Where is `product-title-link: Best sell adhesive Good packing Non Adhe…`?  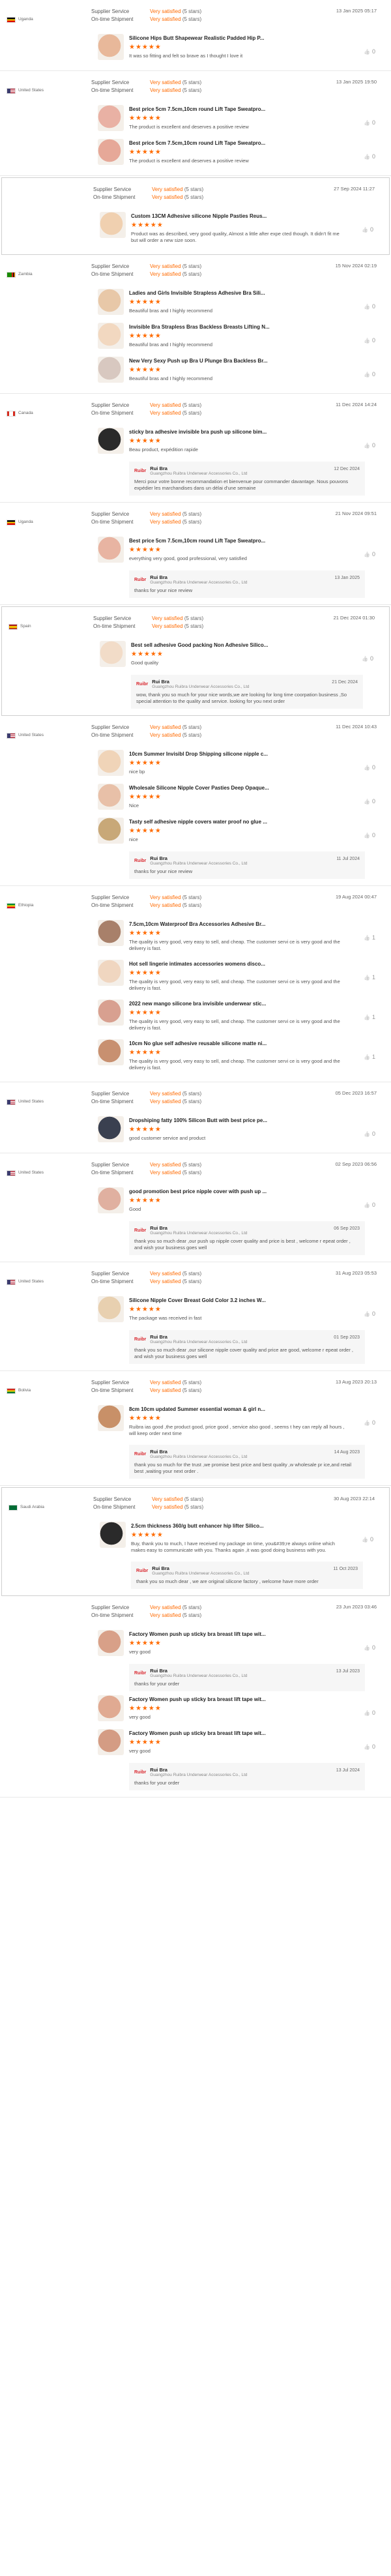 product-title-link: Best sell adhesive Good packing Non Adhe… is located at coordinates (237, 645).